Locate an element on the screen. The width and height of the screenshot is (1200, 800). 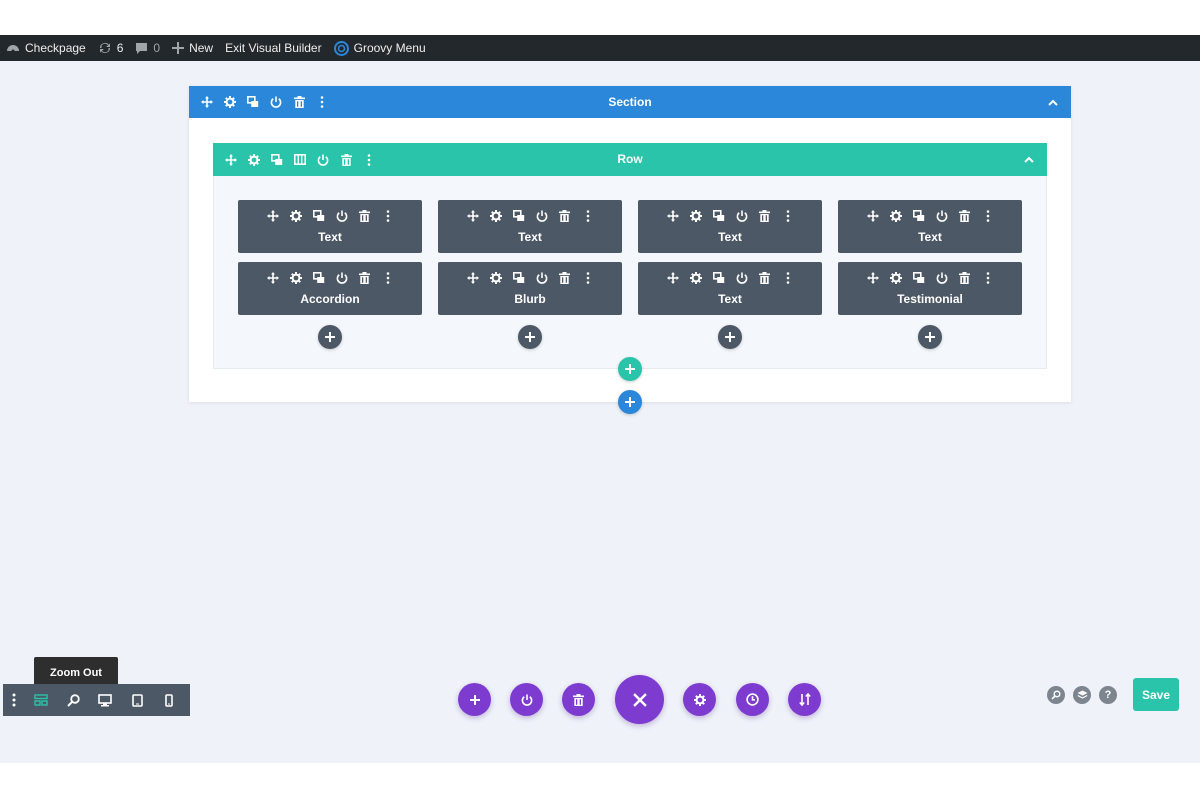
section-collapse-icon is located at coordinates (1053, 102).